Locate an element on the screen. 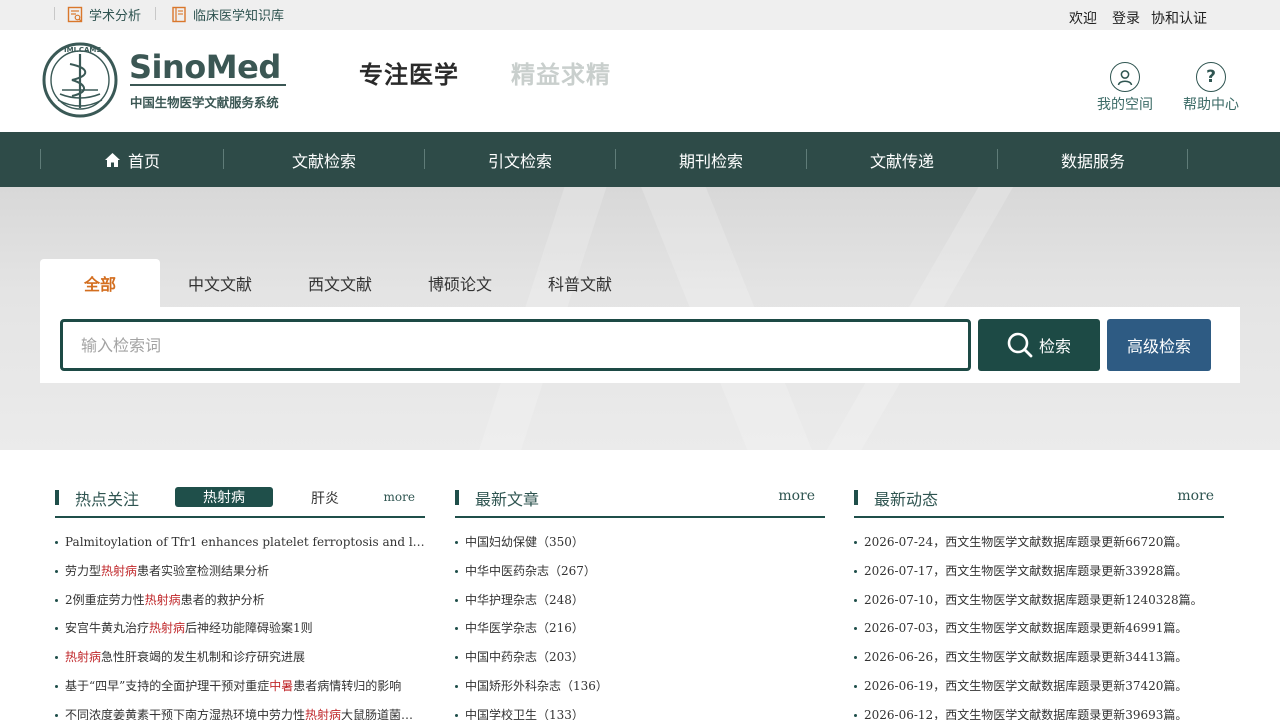 This screenshot has height=720, width=1280. panel-header: 最新动态 more is located at coordinates (1039, 502).